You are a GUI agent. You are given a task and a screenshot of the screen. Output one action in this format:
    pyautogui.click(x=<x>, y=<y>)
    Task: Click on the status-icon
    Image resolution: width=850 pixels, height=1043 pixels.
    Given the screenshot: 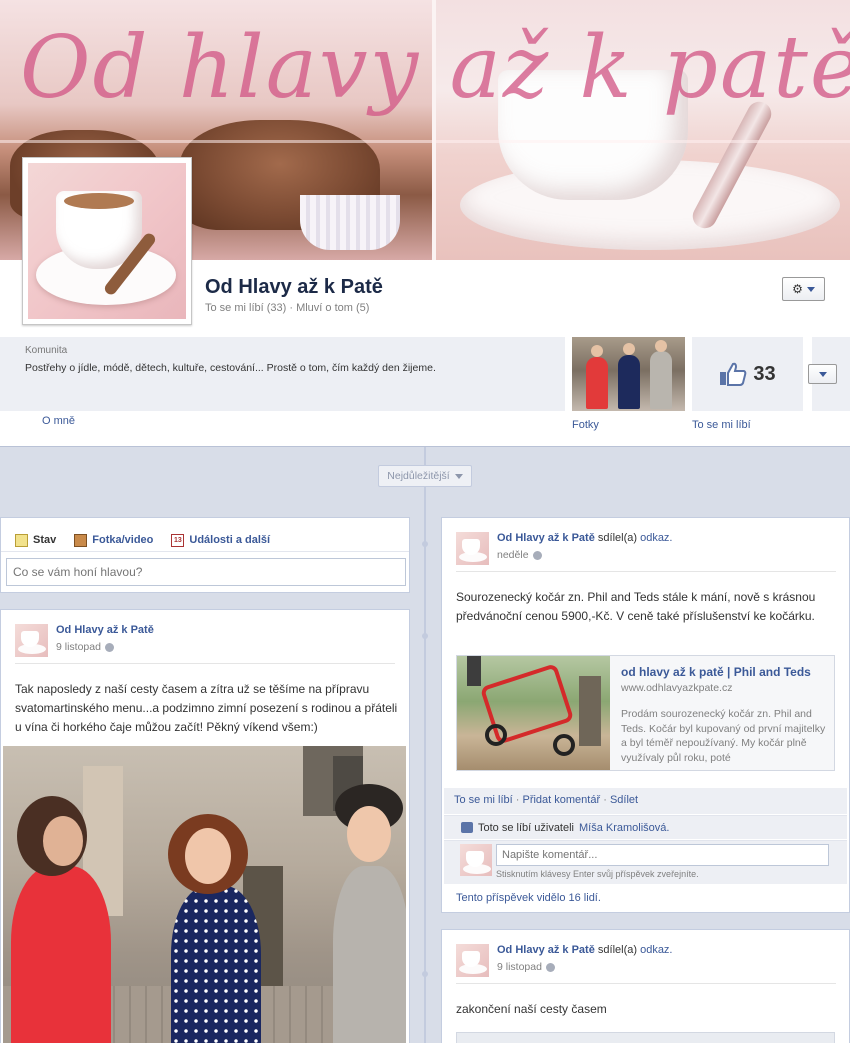 What is the action you would take?
    pyautogui.click(x=21, y=540)
    